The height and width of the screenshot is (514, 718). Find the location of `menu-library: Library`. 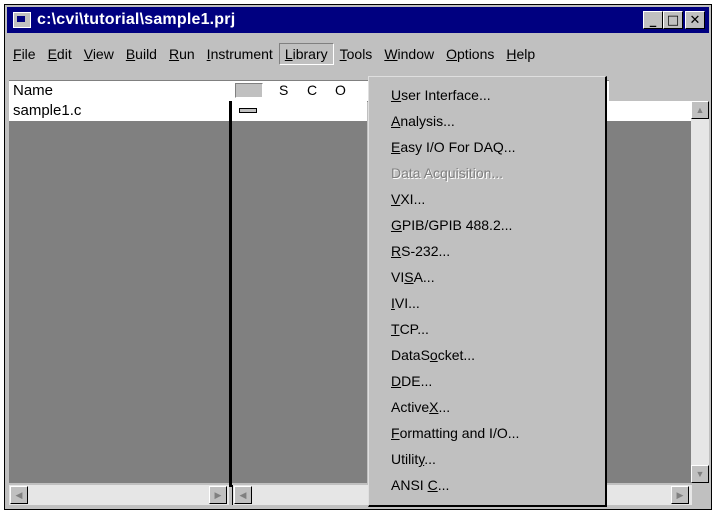

menu-library: Library is located at coordinates (306, 54).